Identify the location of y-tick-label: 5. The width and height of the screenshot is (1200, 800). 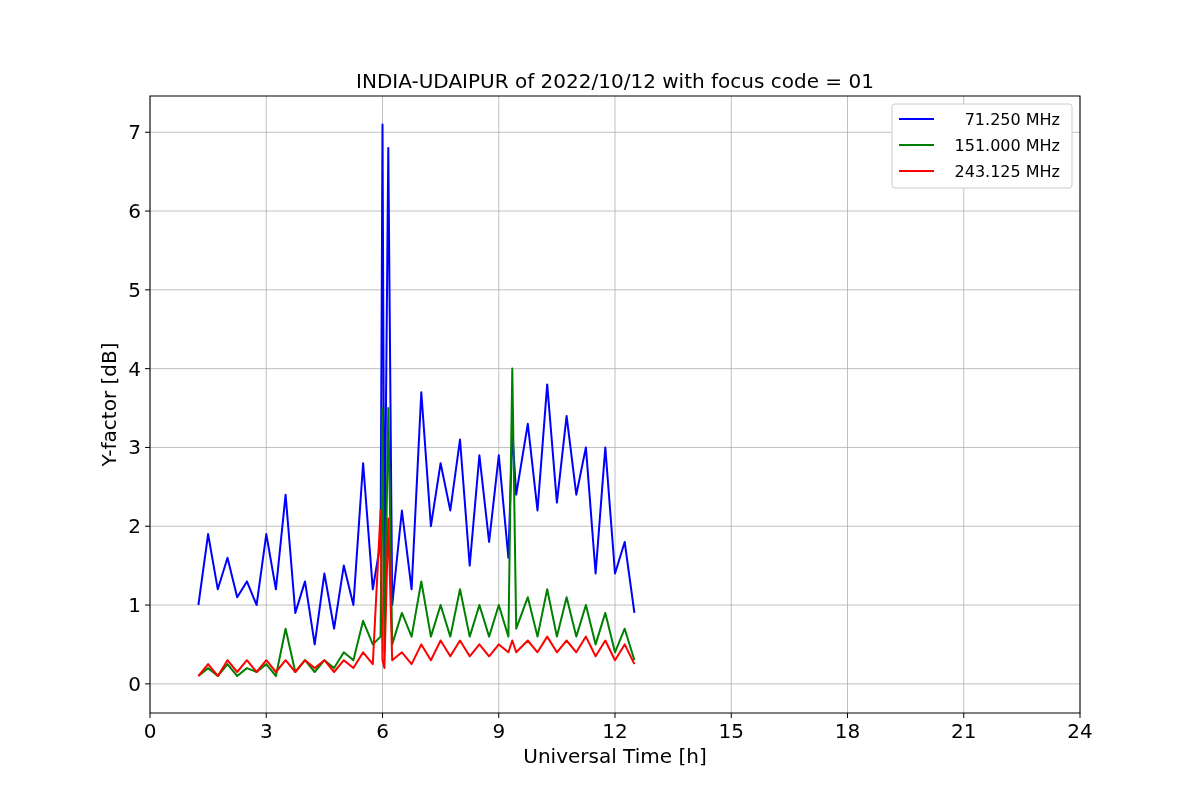
(134, 289).